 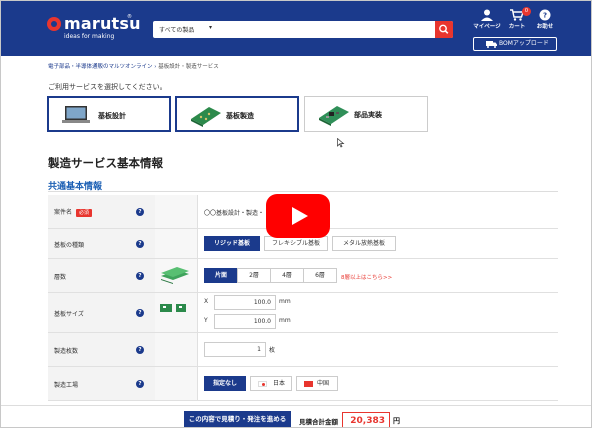 What do you see at coordinates (101, 312) in the screenshot?
I see `form-label-cell: 基板サイズ ?` at bounding box center [101, 312].